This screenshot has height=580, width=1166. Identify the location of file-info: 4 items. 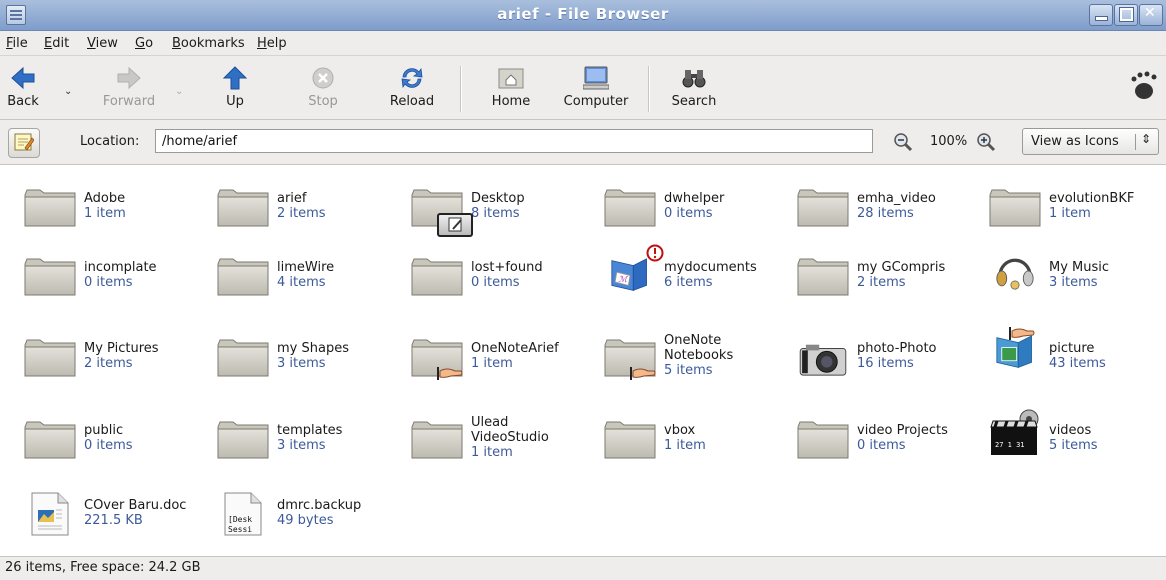
(301, 282).